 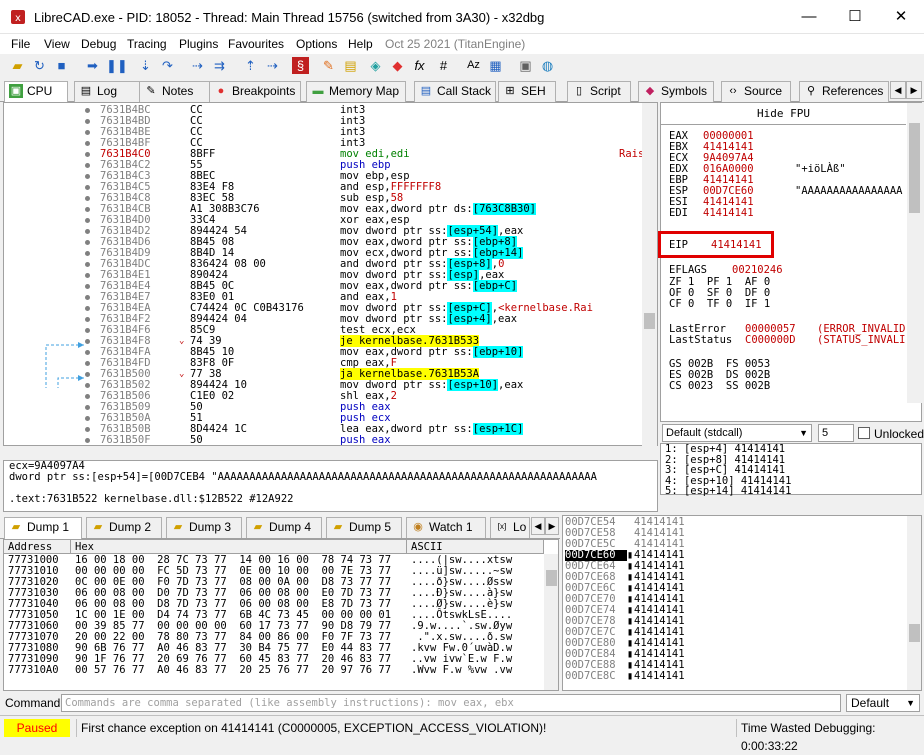 What do you see at coordinates (551, 622) in the screenshot?
I see `dump-scrollbar` at bounding box center [551, 622].